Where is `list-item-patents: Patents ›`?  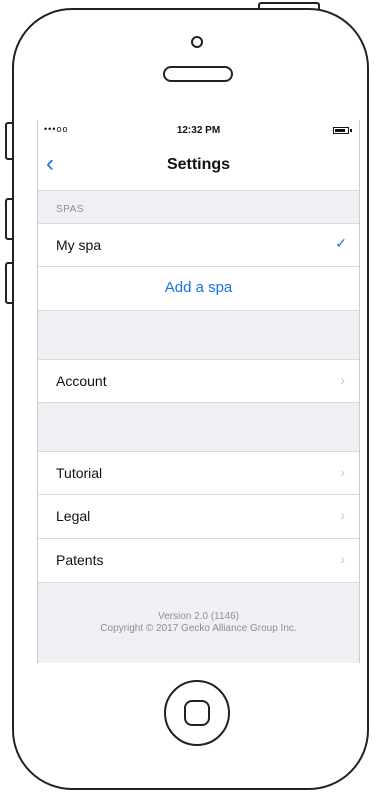
list-item-patents: Patents › is located at coordinates (198, 561).